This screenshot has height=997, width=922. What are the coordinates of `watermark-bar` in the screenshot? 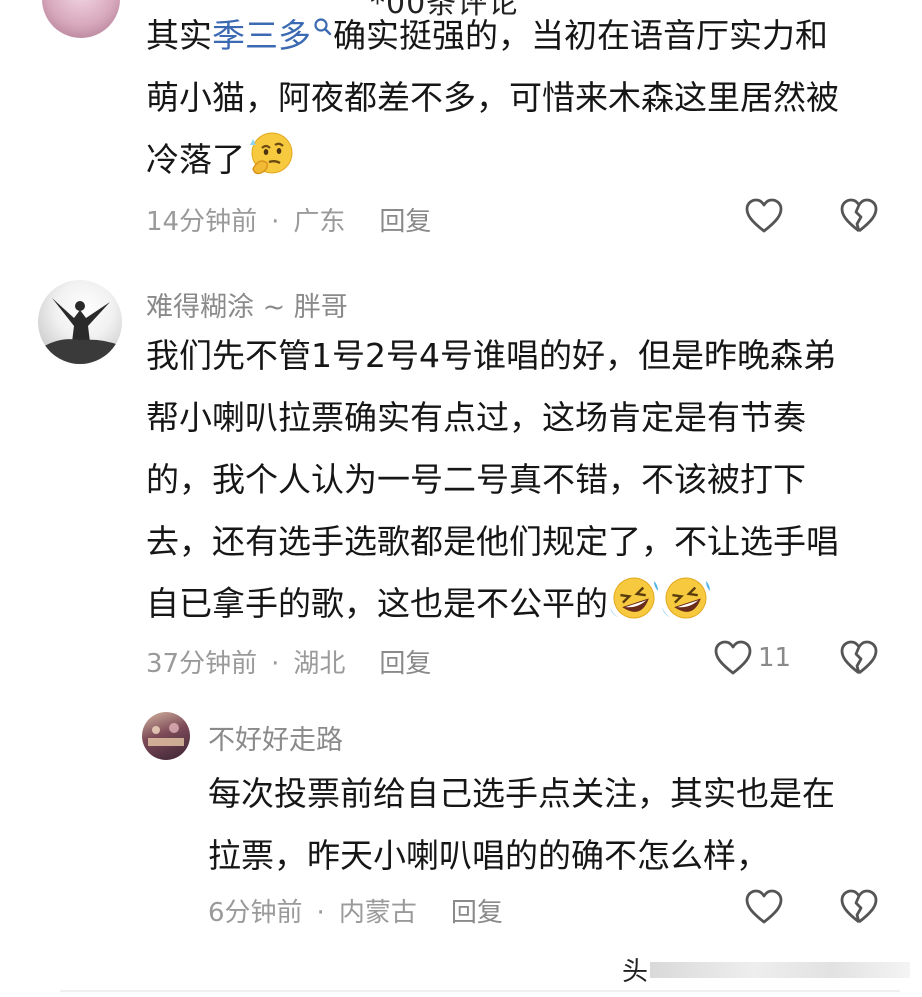 It's located at (780, 969).